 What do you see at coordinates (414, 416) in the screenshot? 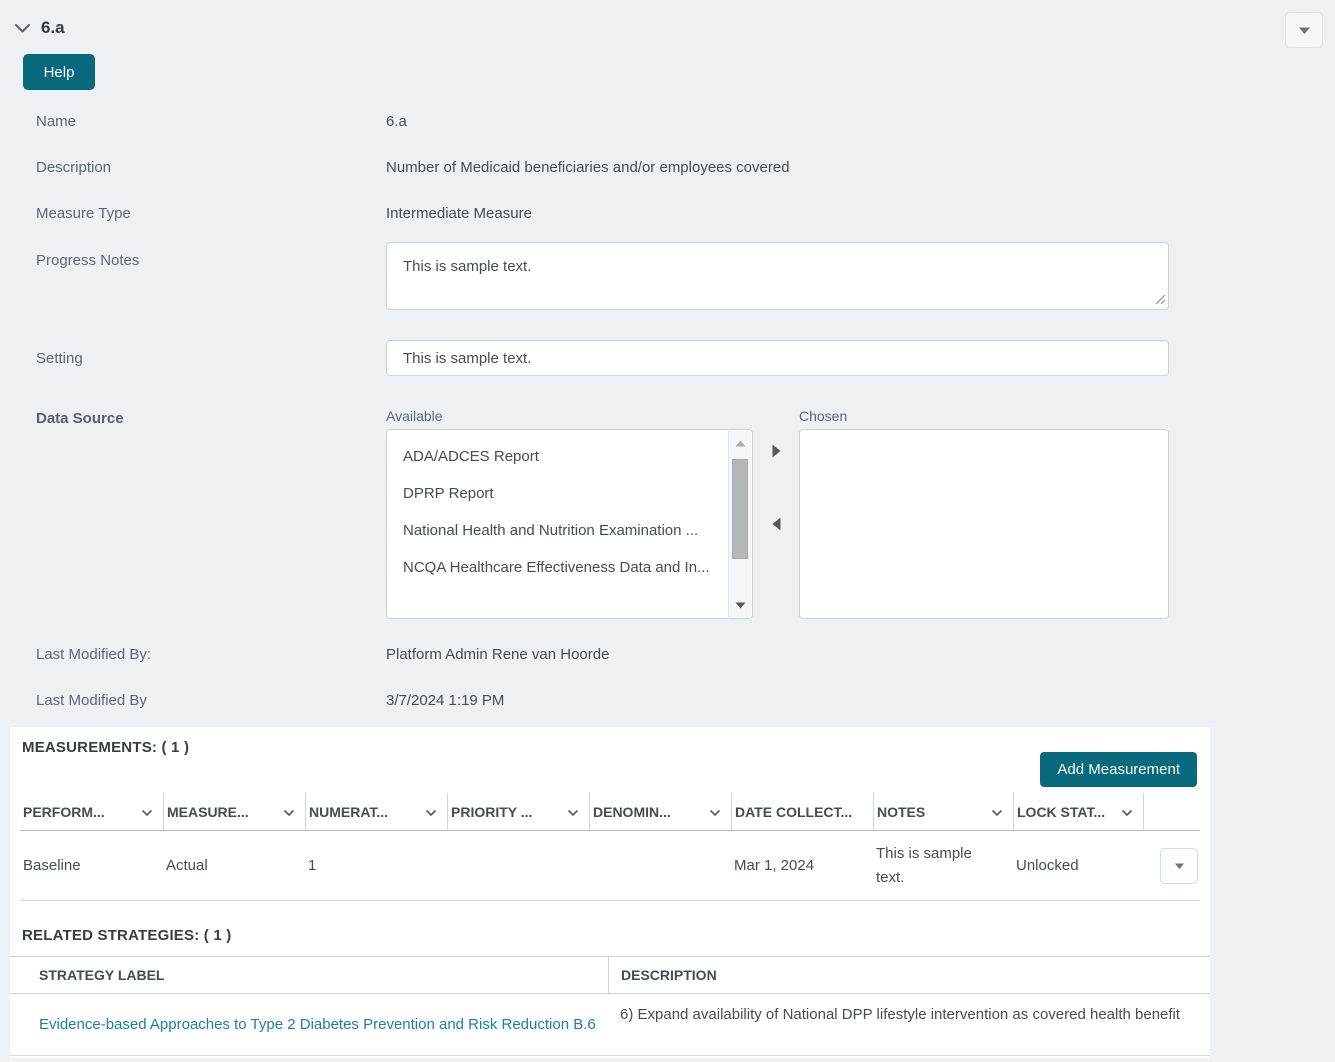
I see `available-label: Available` at bounding box center [414, 416].